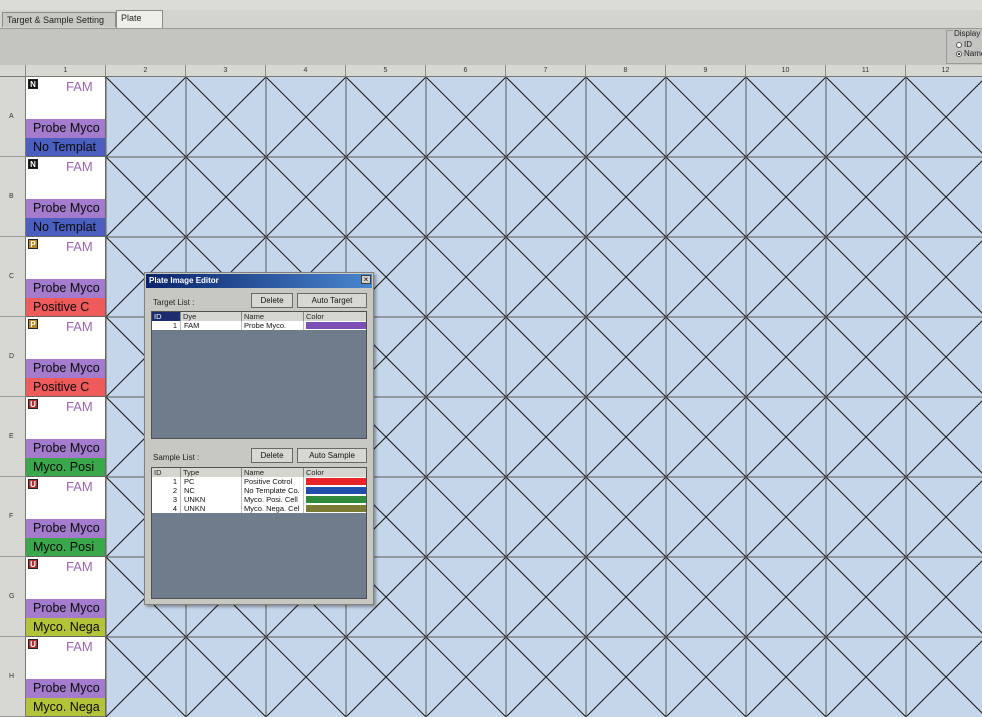 Image resolution: width=982 pixels, height=717 pixels. Describe the element at coordinates (706, 71) in the screenshot. I see `column-header-9: 9` at that location.